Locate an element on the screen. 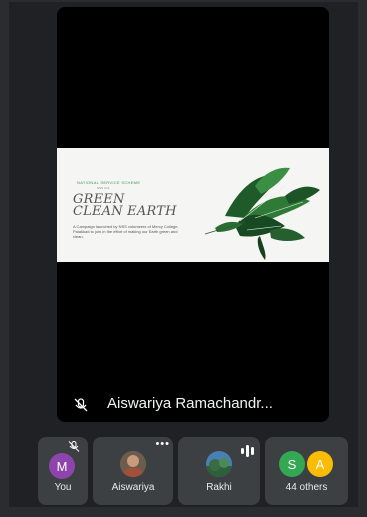 Image resolution: width=367 pixels, height=517 pixels. slide-kicker-sub: NSS Unit is located at coordinates (103, 188).